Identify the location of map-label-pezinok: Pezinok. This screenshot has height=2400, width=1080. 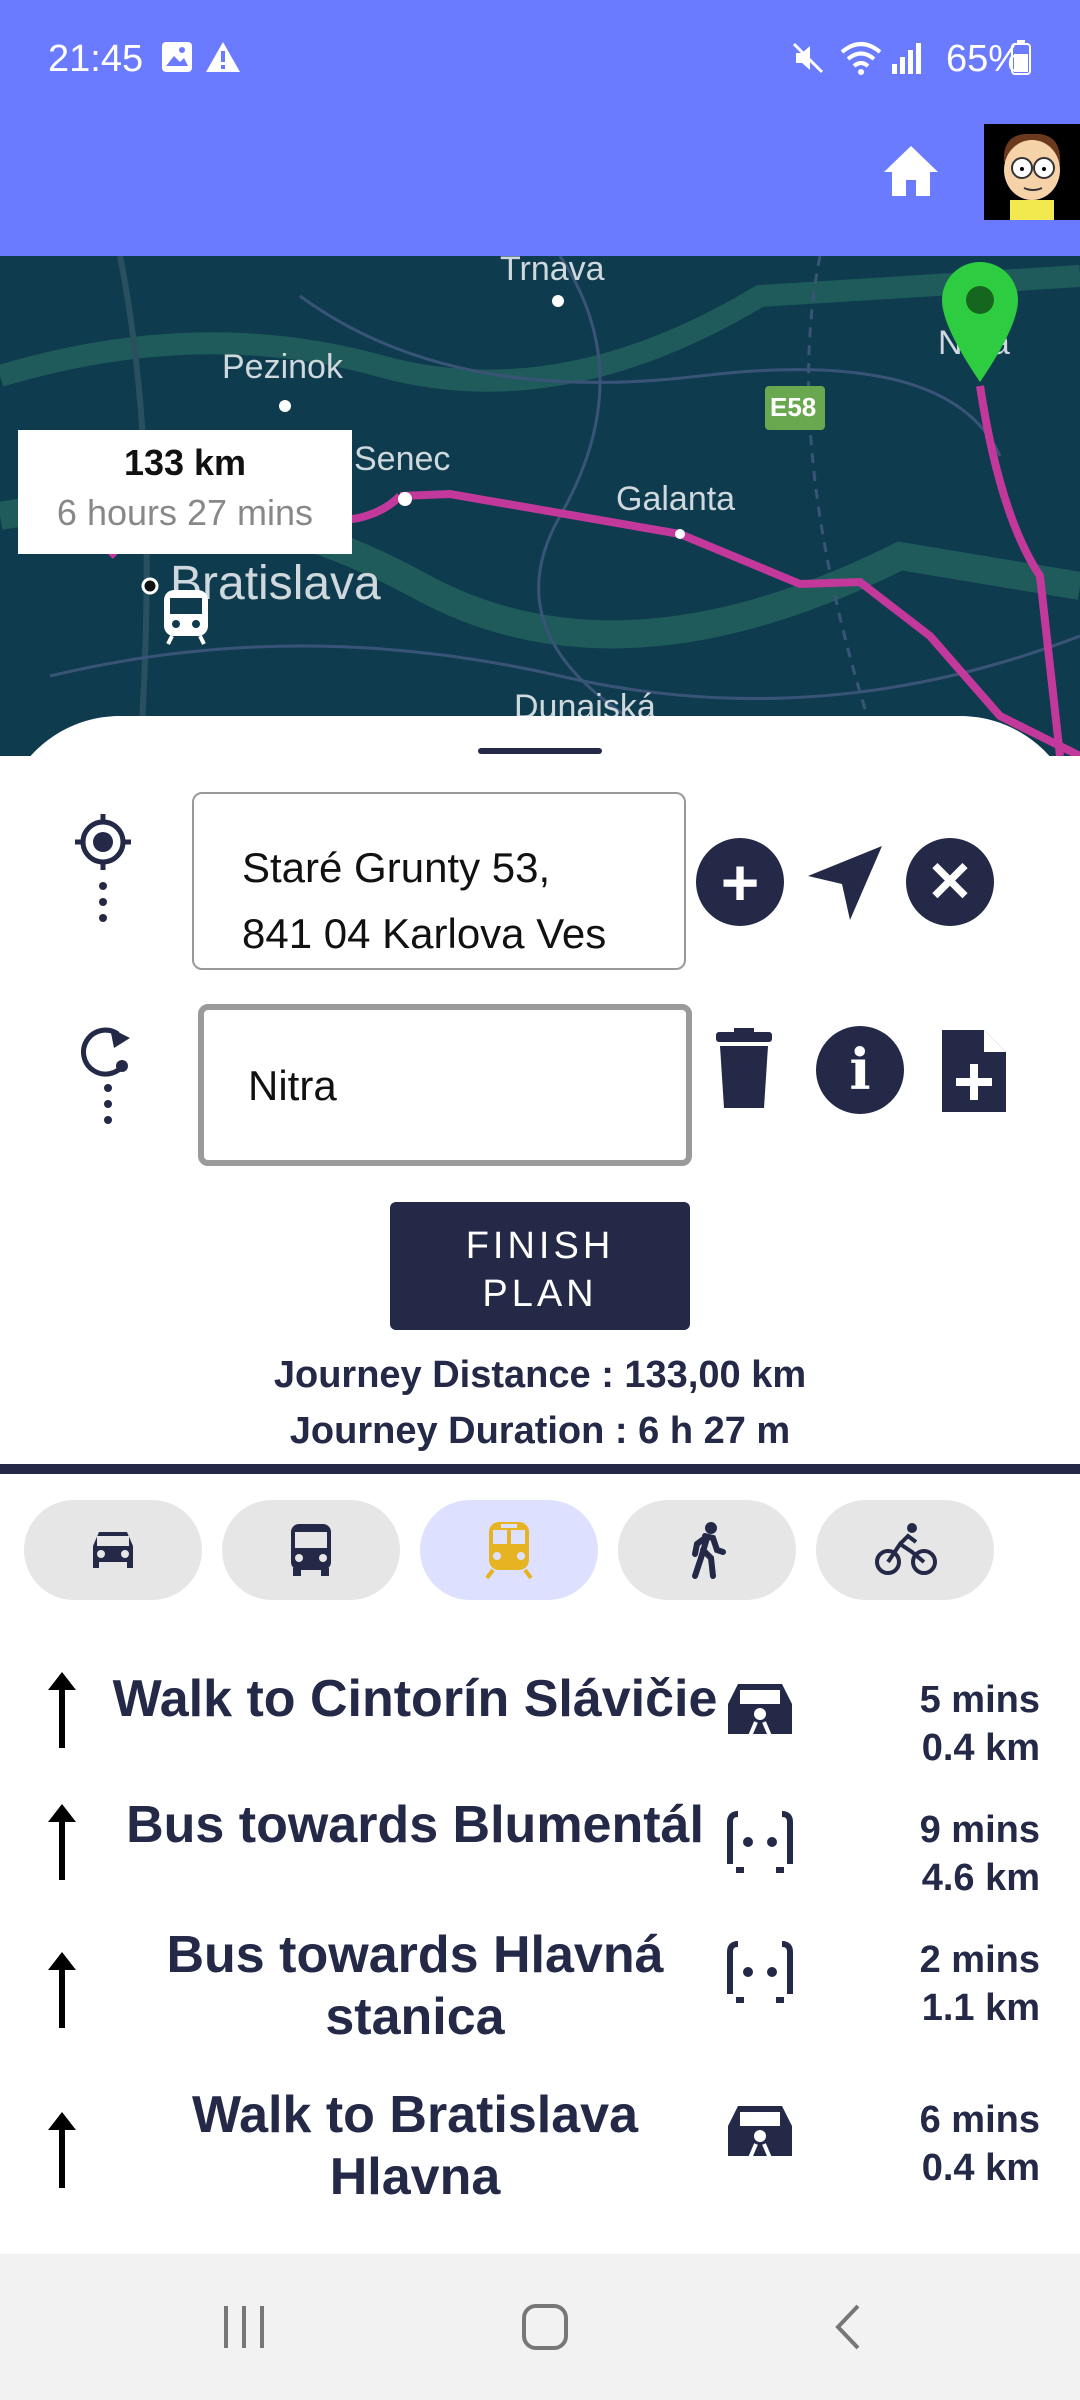
(282, 367).